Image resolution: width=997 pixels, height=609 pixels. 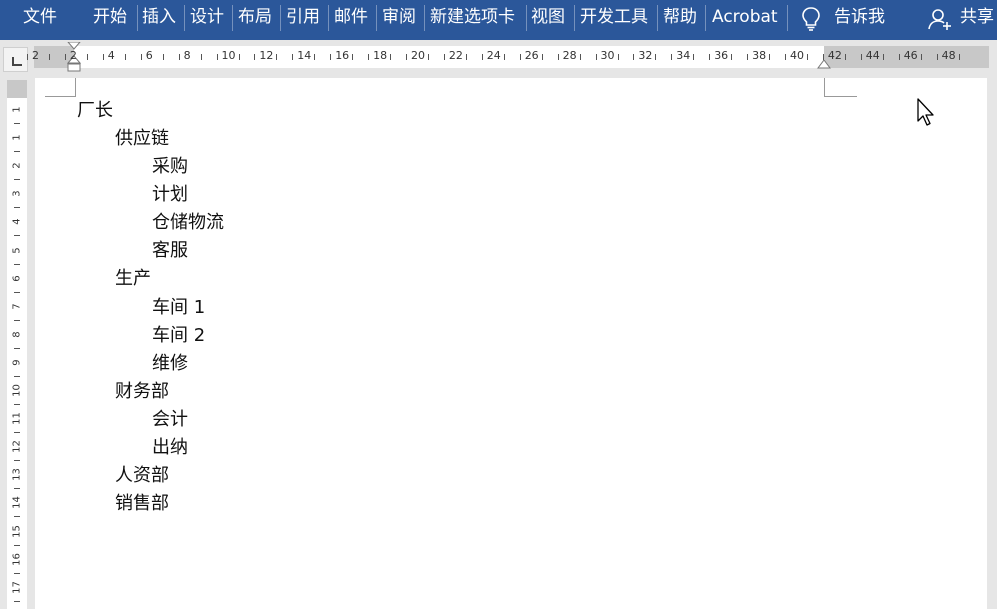 I want to click on tab-new-tab: 新建选项卡, so click(x=472, y=18).